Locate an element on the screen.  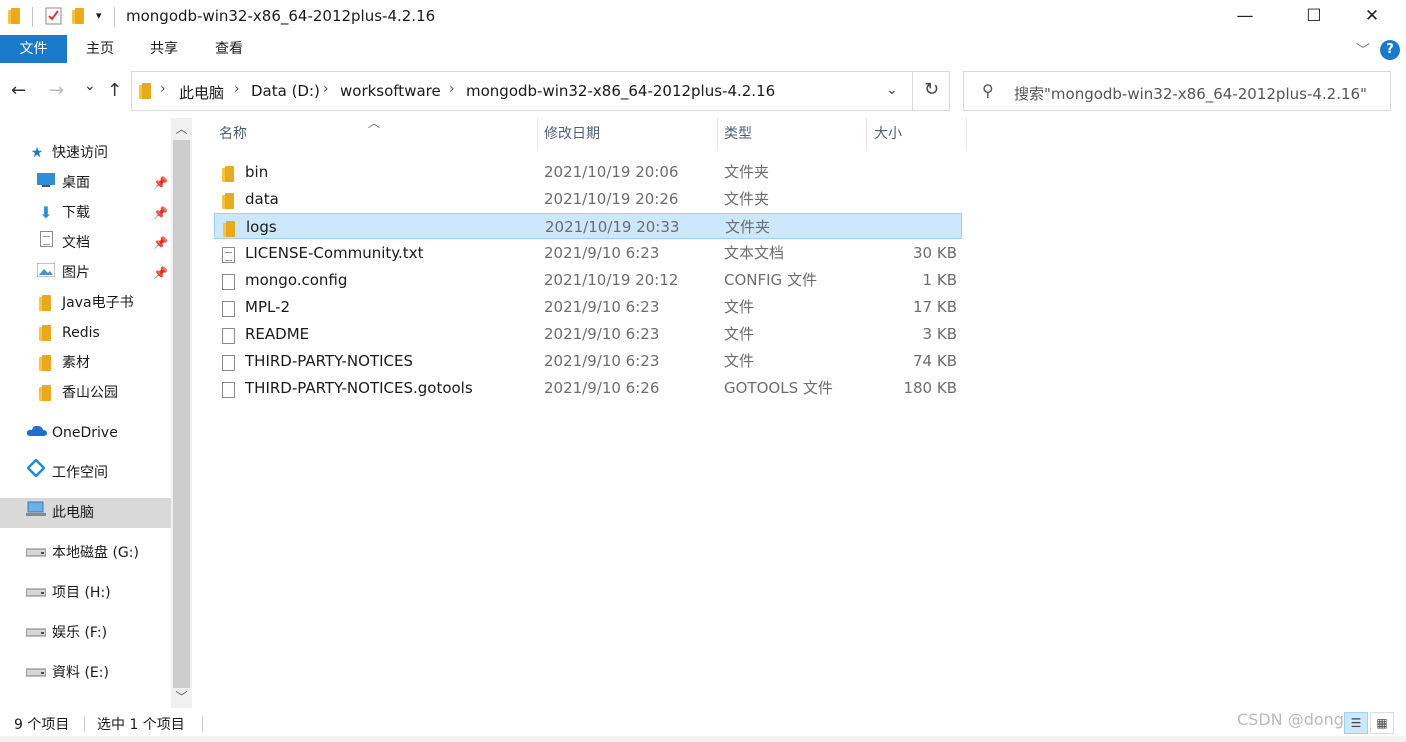
close-button: ✕ is located at coordinates (1372, 16).